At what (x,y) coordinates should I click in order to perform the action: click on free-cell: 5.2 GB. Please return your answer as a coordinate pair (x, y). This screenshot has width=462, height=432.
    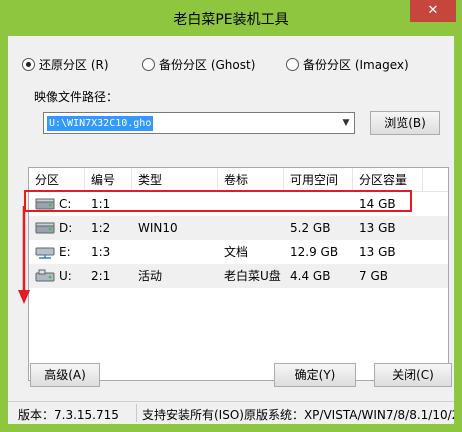
    Looking at the image, I should click on (310, 228).